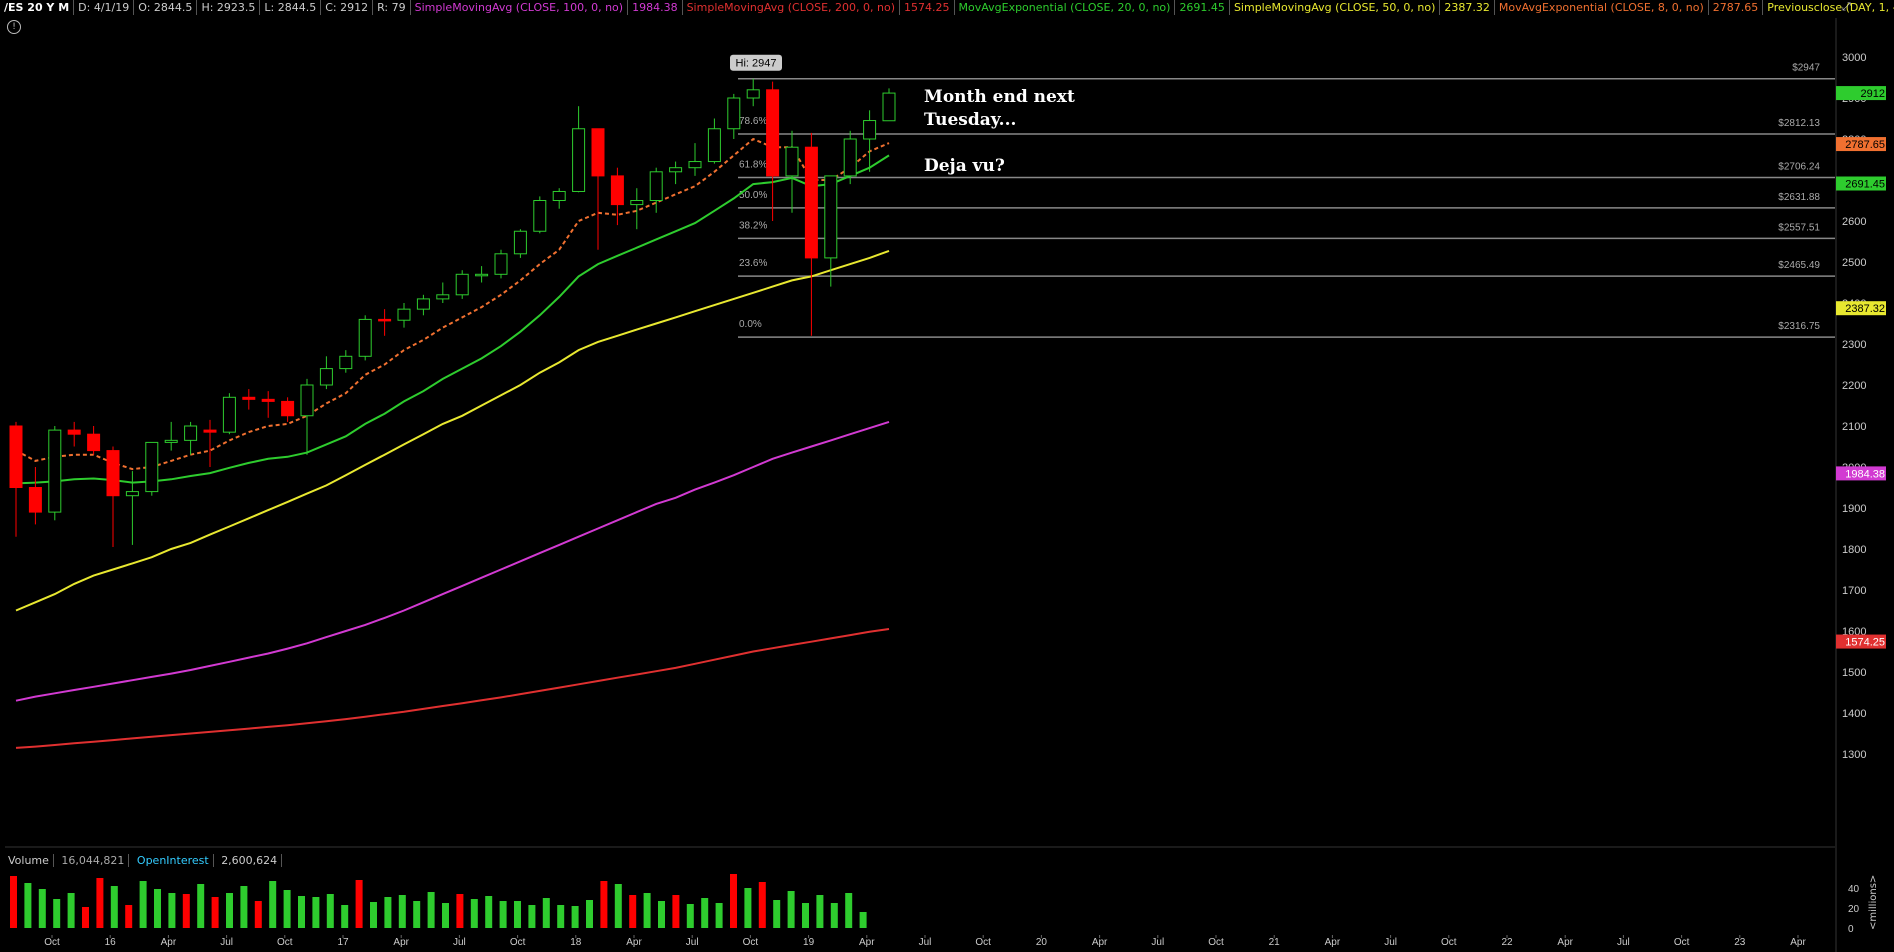  Describe the element at coordinates (1854, 58) in the screenshot. I see `y-tick-label: 3000` at that location.